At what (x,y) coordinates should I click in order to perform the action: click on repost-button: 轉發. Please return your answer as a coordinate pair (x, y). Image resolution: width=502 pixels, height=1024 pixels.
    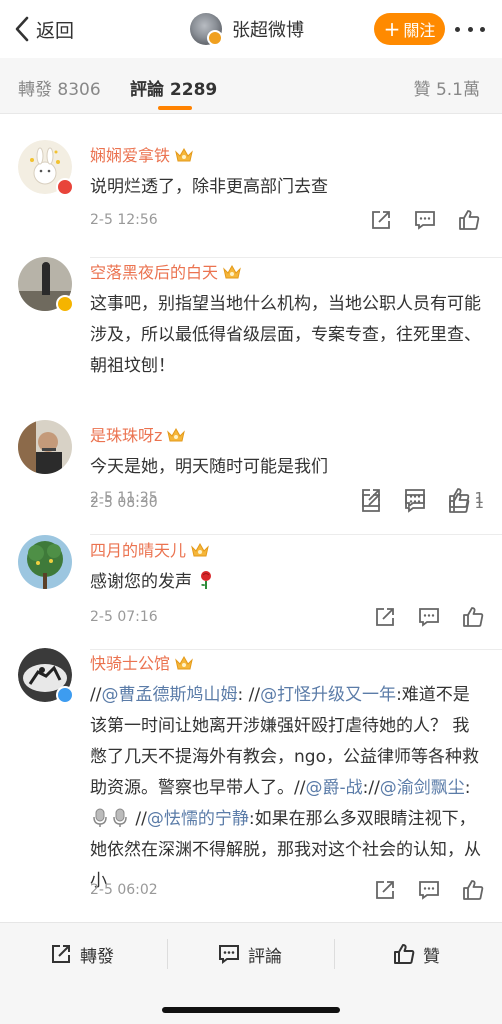
    Looking at the image, I should click on (82, 954).